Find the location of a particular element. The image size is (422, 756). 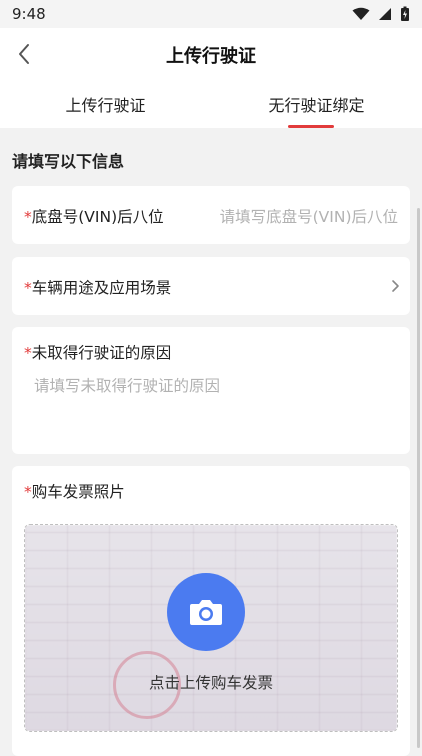

usage-field-card: *车辆用途及应用场景 is located at coordinates (211, 286).